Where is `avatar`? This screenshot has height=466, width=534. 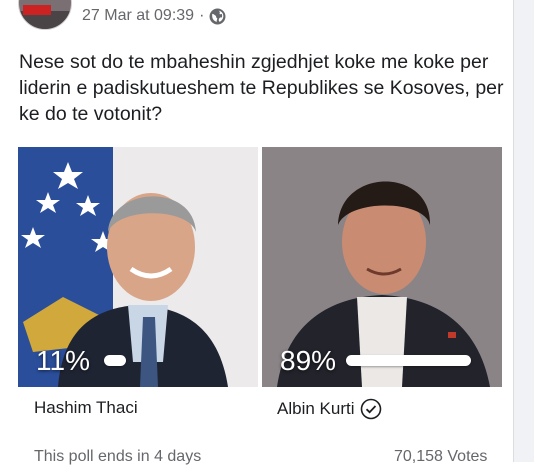 avatar is located at coordinates (45, 15).